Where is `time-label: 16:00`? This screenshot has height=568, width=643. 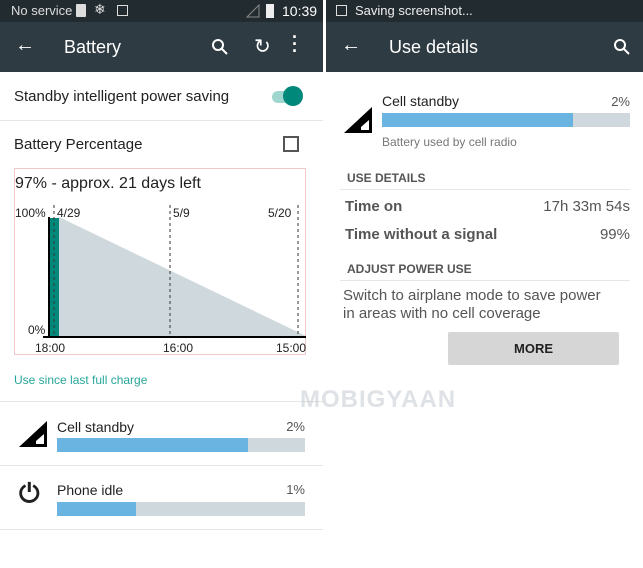
time-label: 16:00 is located at coordinates (178, 348).